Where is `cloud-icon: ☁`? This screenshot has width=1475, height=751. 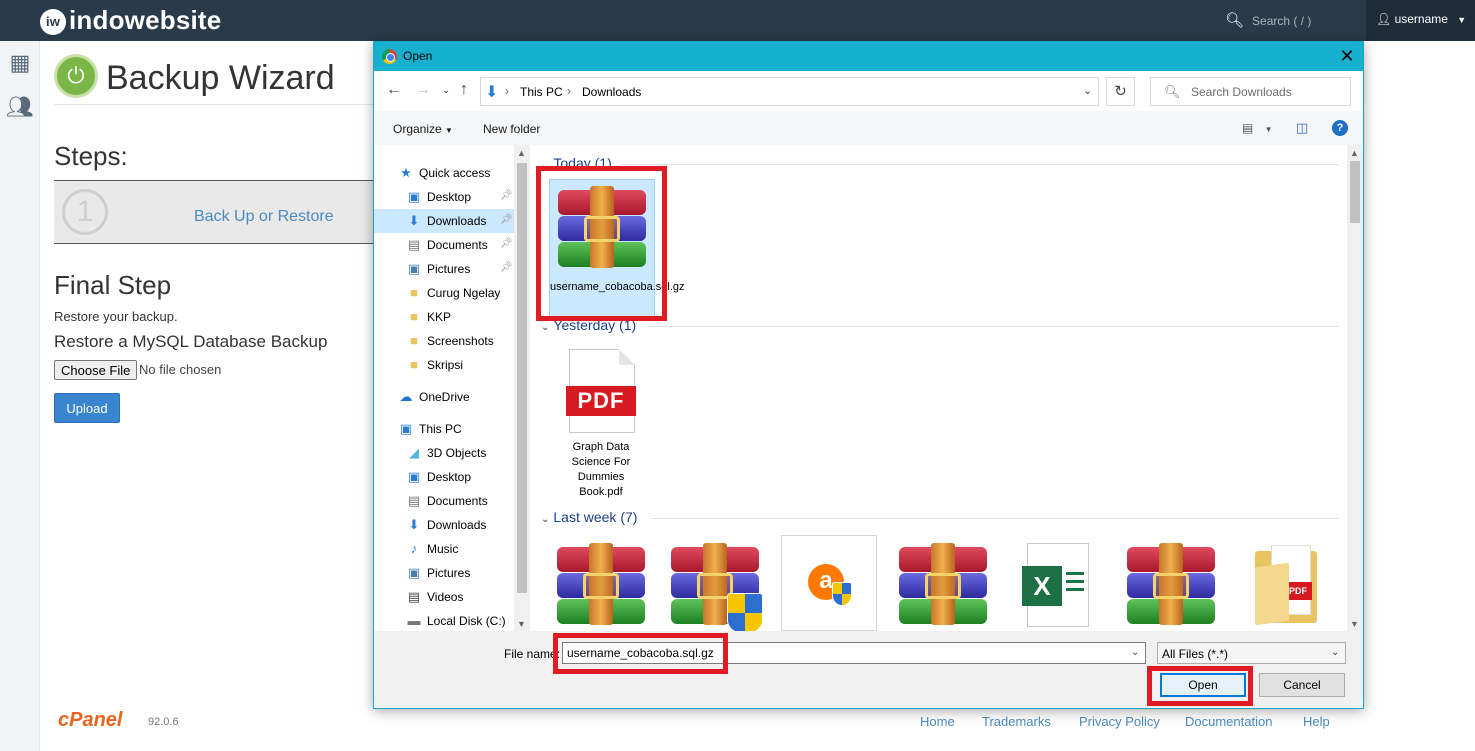
cloud-icon: ☁ is located at coordinates (406, 396).